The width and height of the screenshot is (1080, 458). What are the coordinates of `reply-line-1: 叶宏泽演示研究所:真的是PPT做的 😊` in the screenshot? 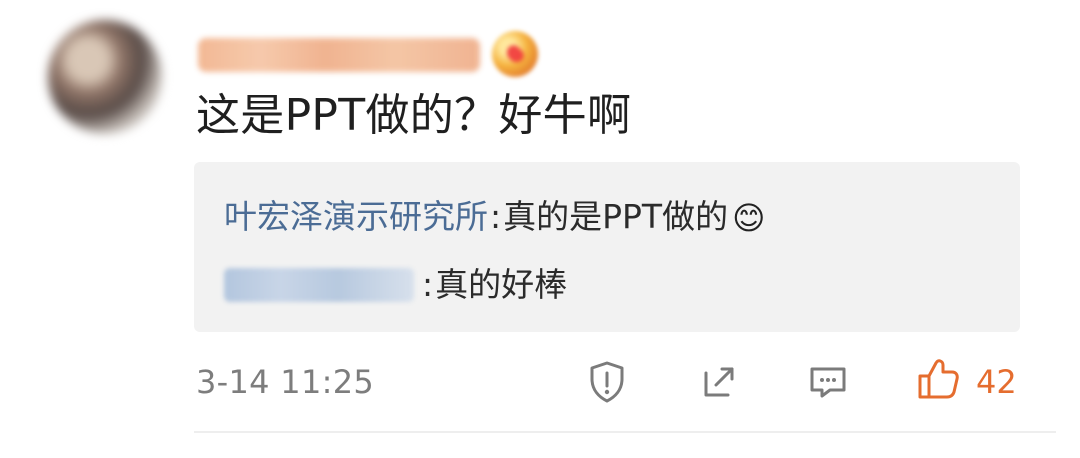 It's located at (494, 217).